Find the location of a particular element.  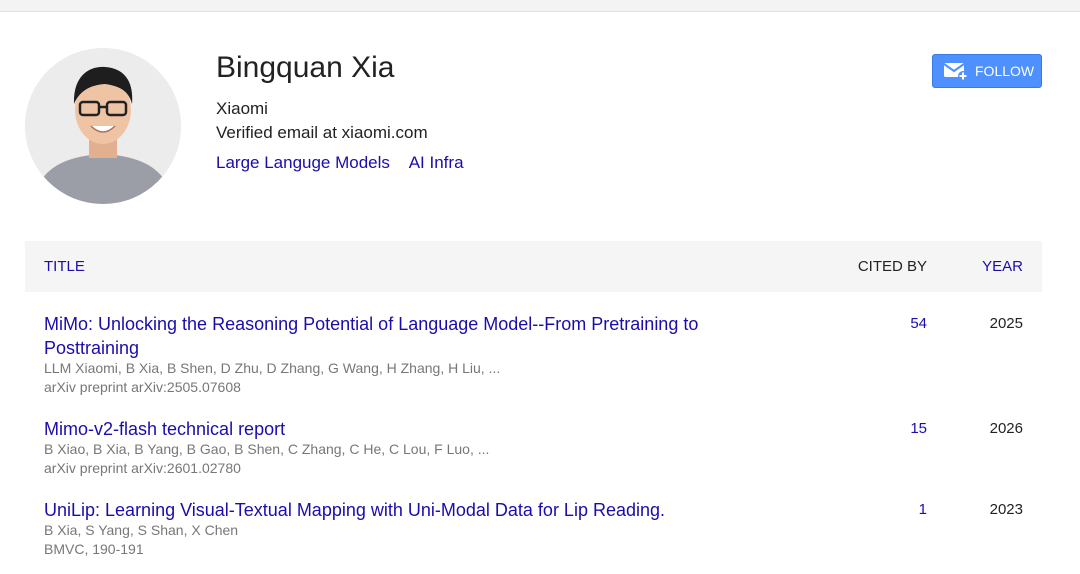

follow-button: FOLLOW is located at coordinates (987, 71).